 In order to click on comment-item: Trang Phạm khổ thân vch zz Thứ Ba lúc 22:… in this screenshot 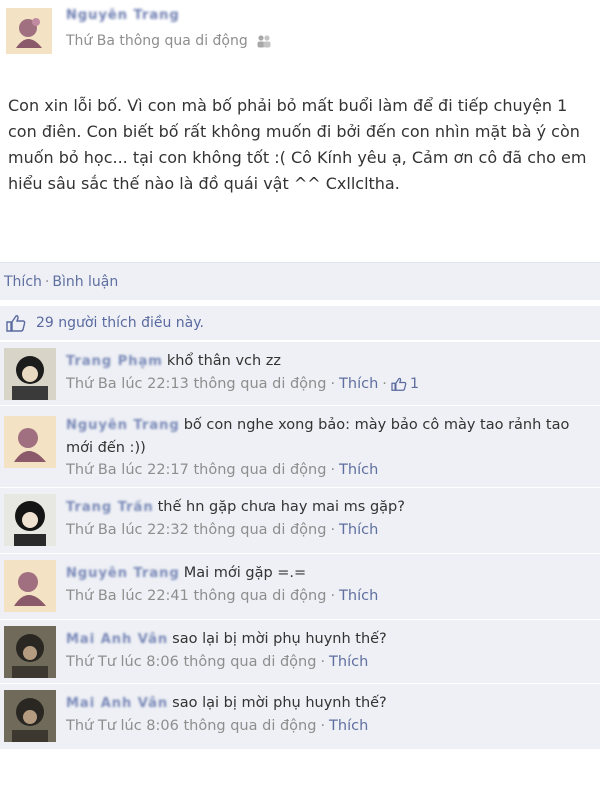, I will do `click(300, 373)`.